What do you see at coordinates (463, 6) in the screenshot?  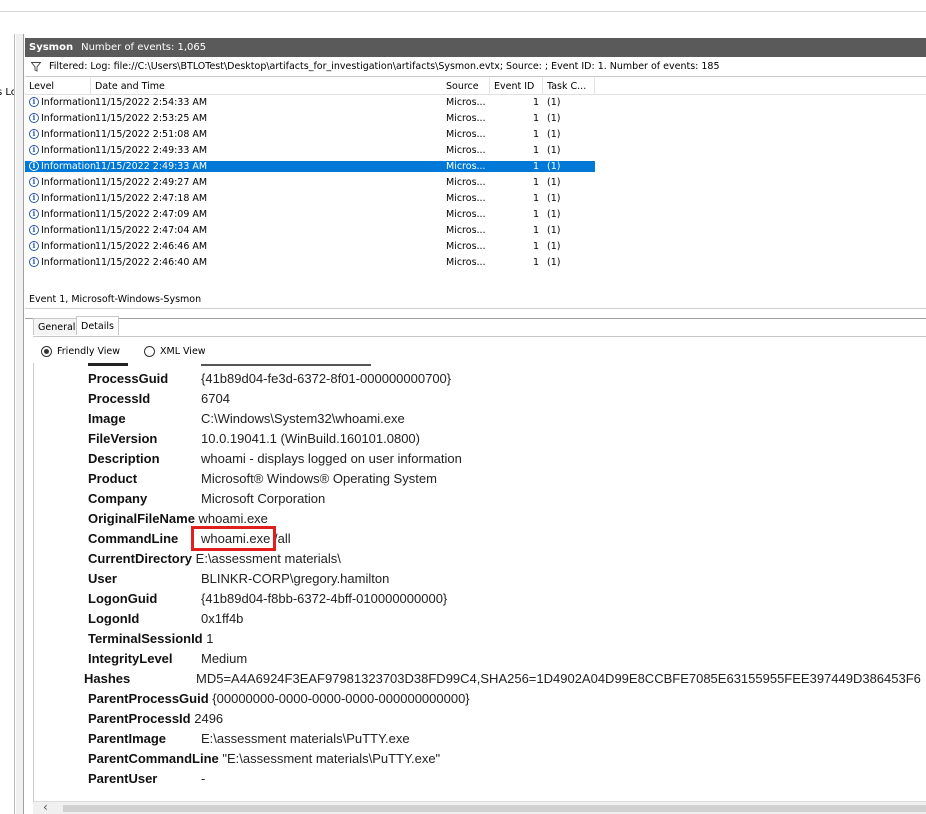 I see `top-toolbar` at bounding box center [463, 6].